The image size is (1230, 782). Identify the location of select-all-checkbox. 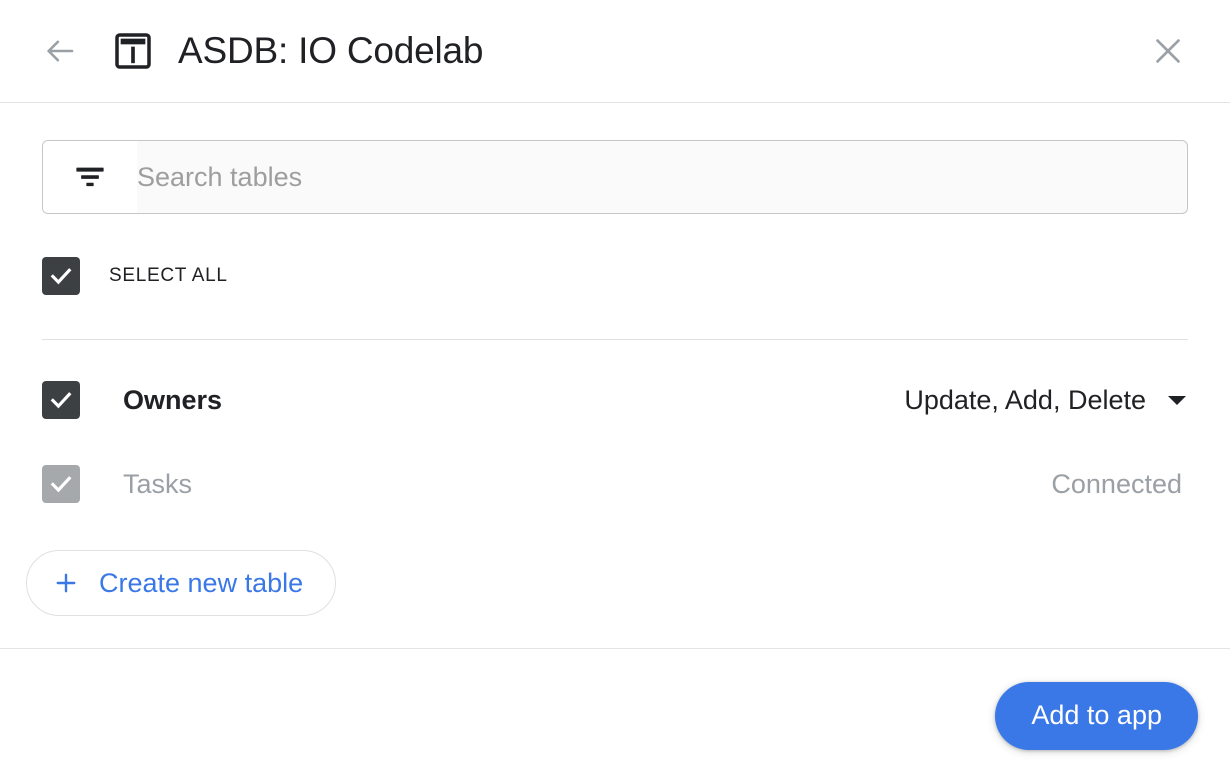
(61, 276).